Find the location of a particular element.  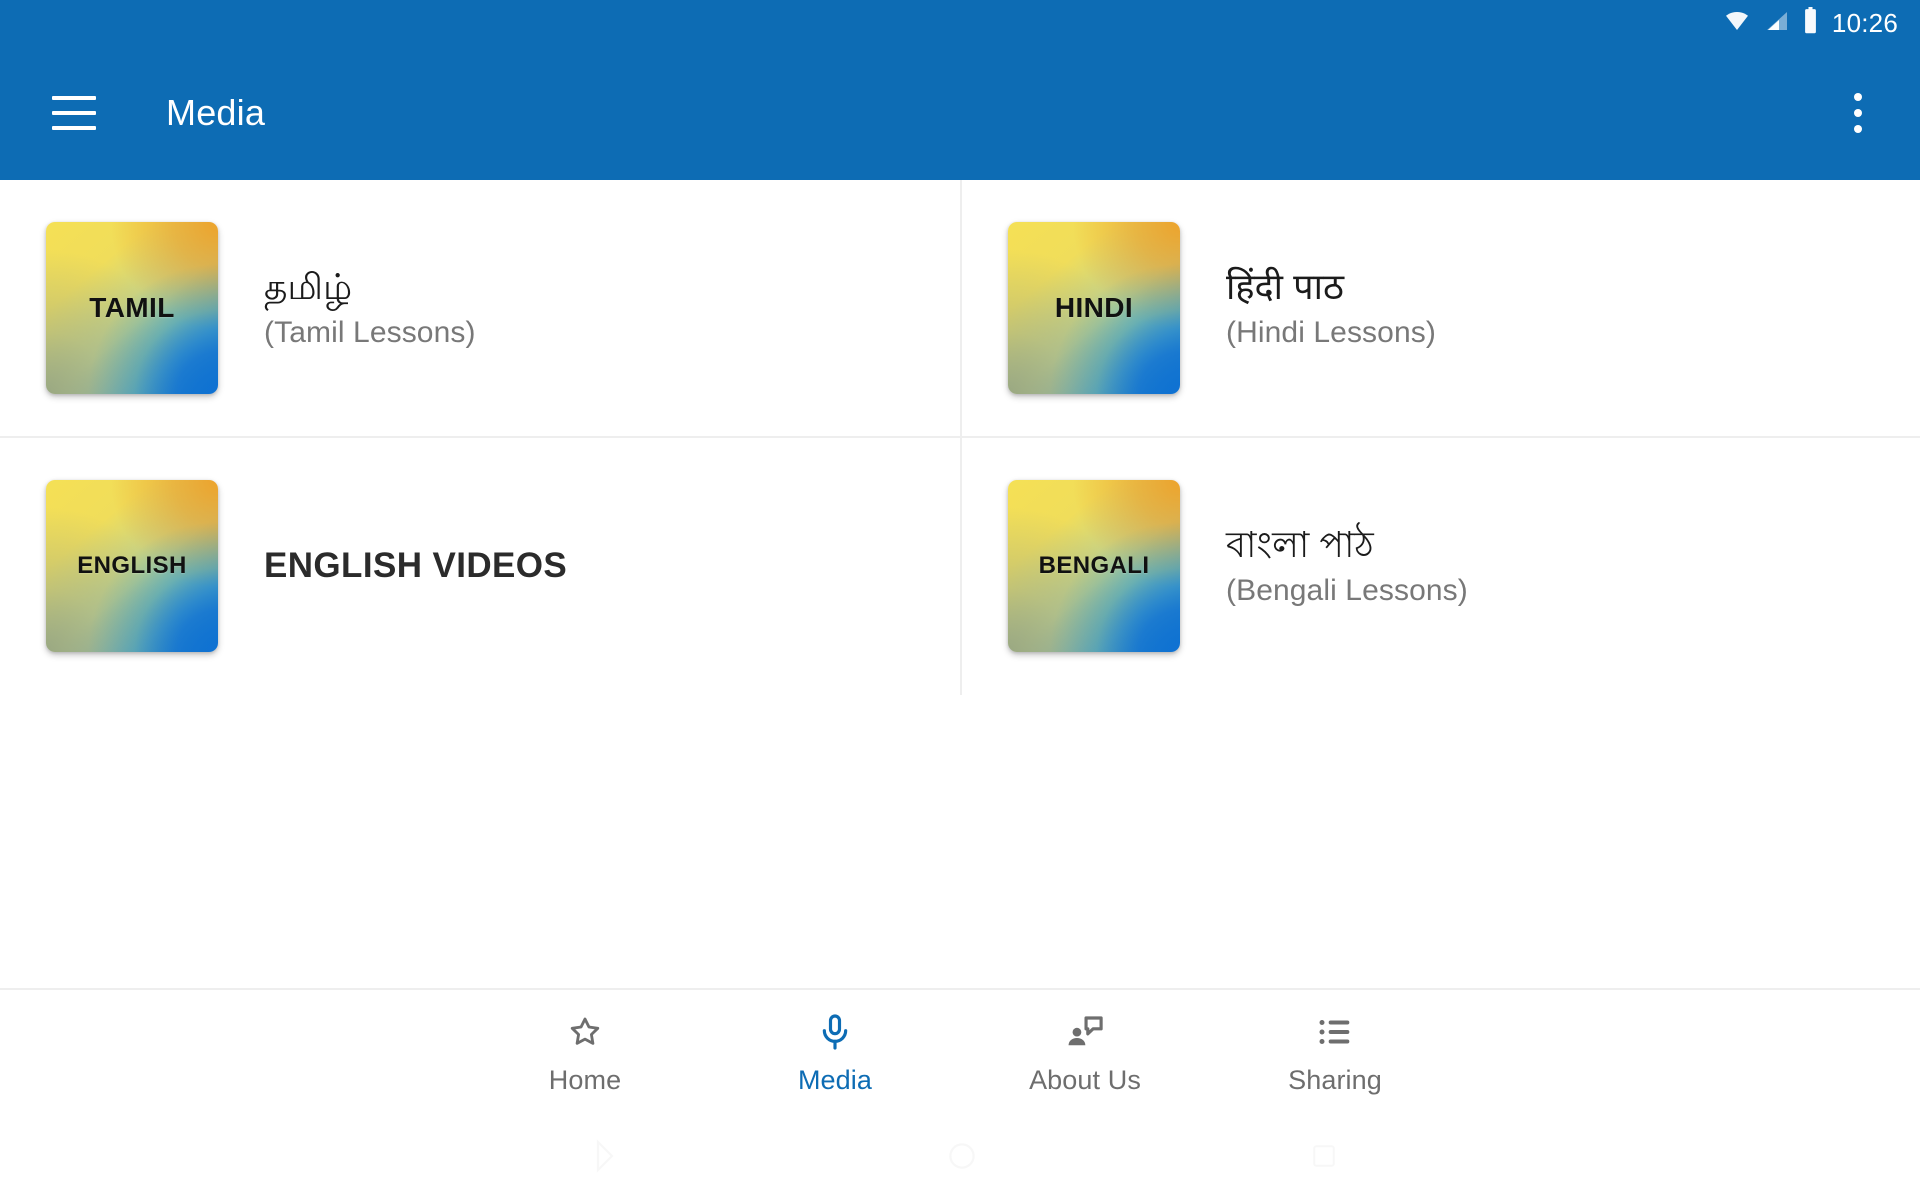

media-item-title: தமிழ் is located at coordinates (308, 286).